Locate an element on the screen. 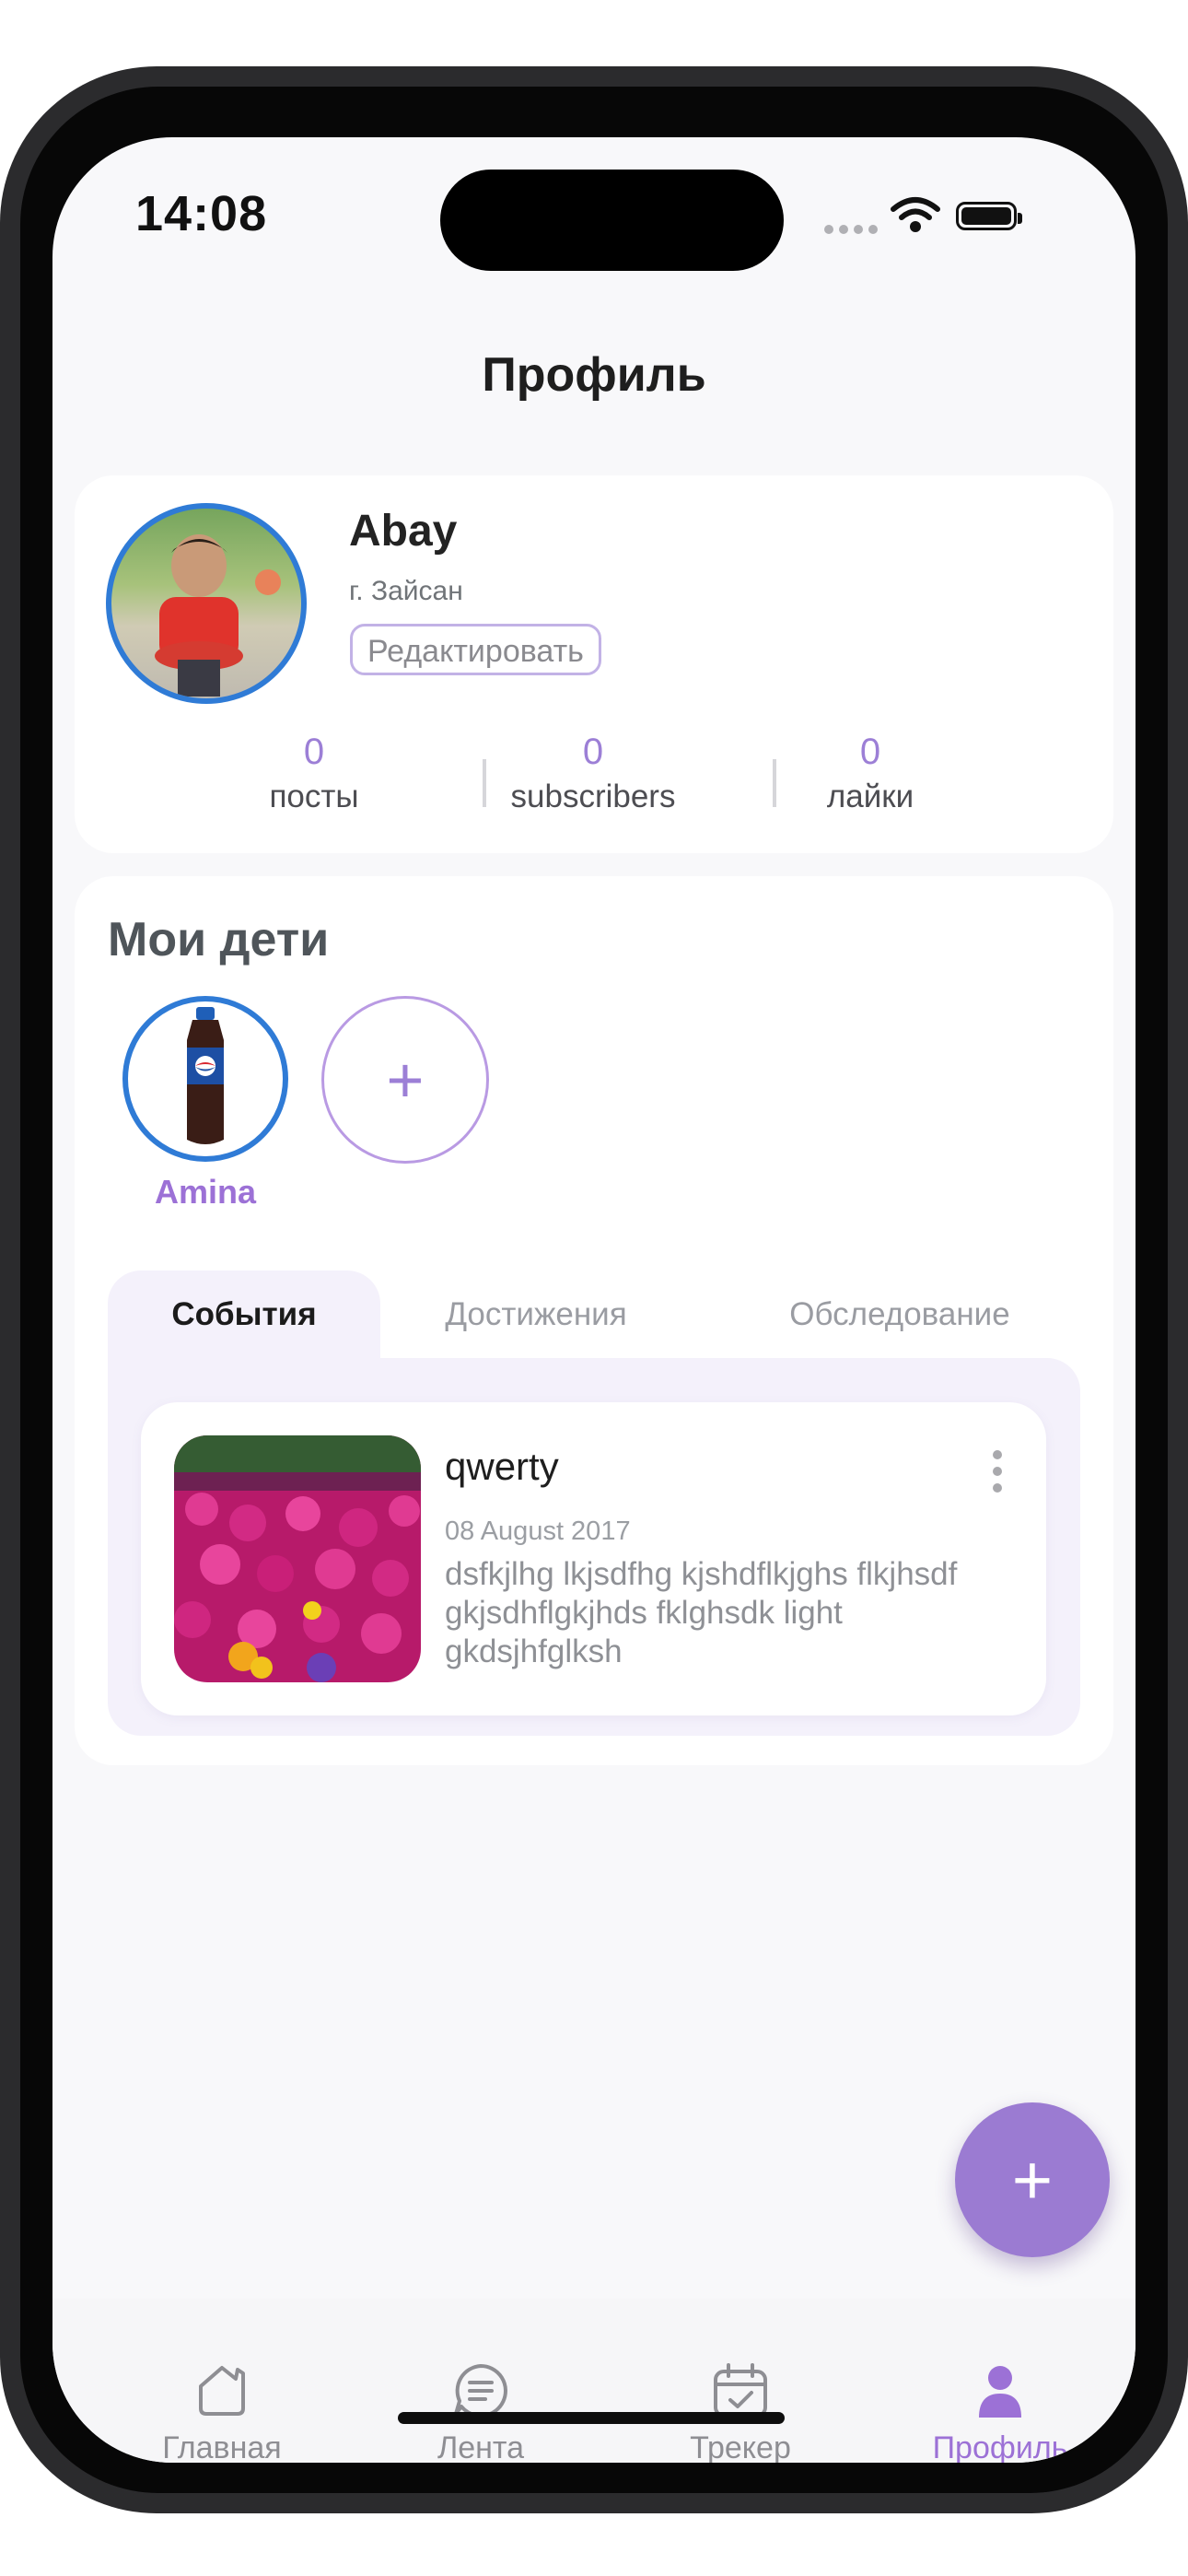 This screenshot has width=1188, height=2576. page-title: Профиль is located at coordinates (594, 375).